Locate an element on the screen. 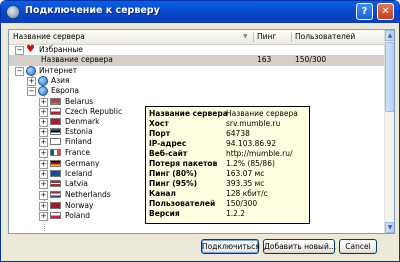 The image size is (400, 262). belarus-flag-icon is located at coordinates (55, 101).